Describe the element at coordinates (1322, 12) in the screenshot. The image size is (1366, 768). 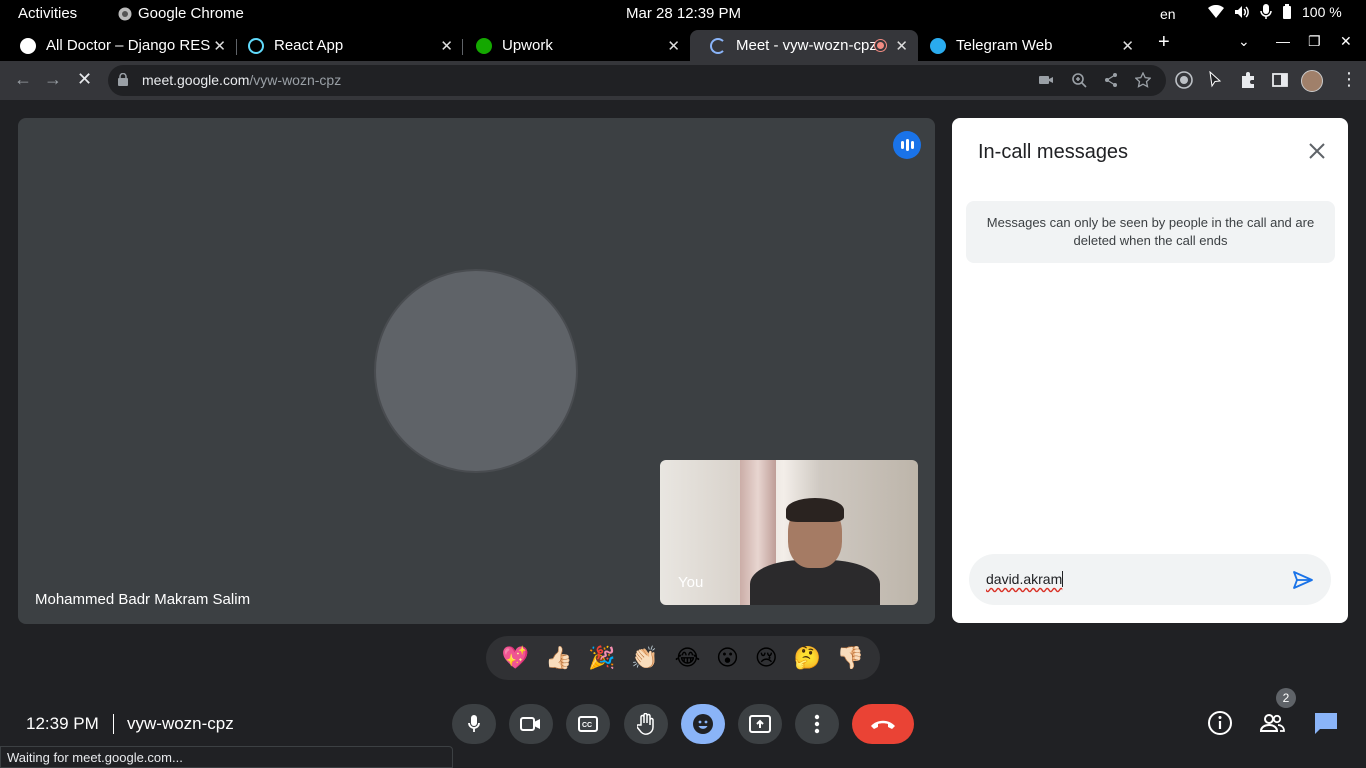
I see `battery-percentage: 100 %` at that location.